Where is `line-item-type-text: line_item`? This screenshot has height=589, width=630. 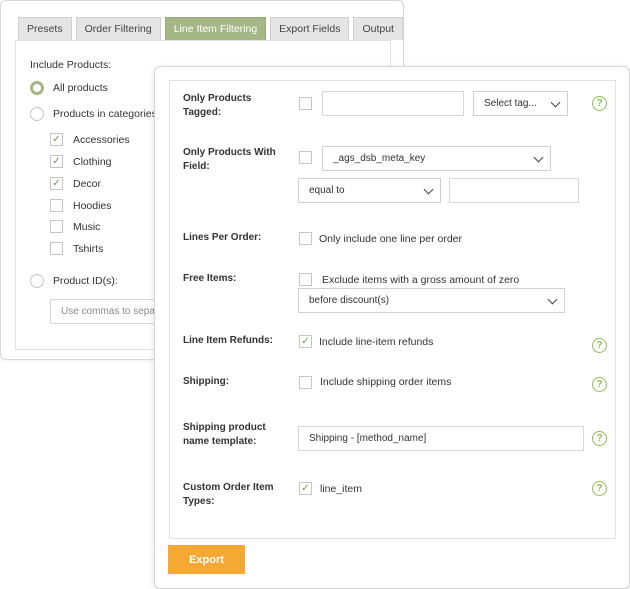
line-item-type-text: line_item is located at coordinates (341, 489).